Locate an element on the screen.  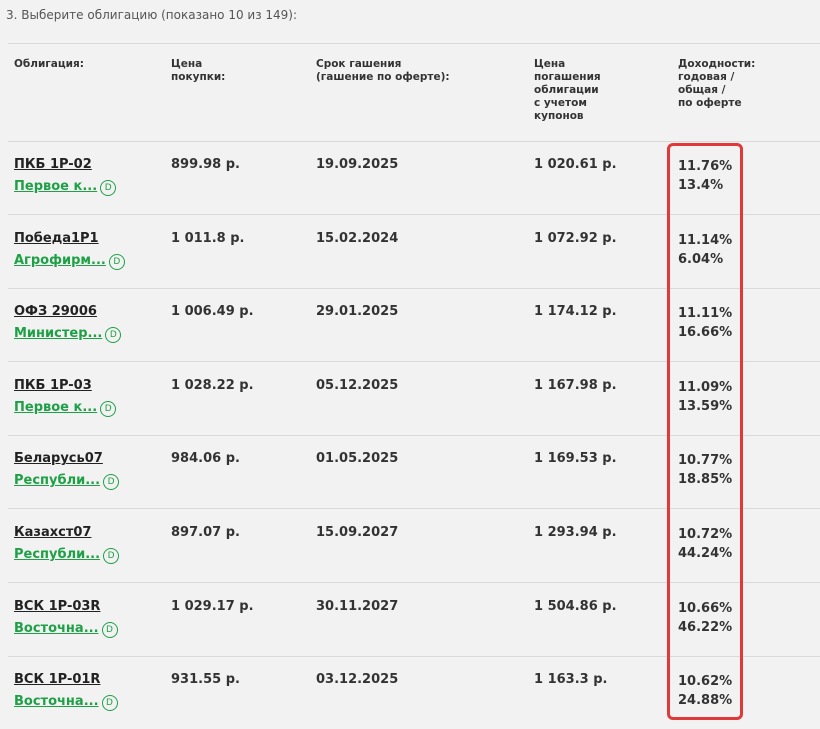
issuer: Агрофирм... D is located at coordinates (69, 260).